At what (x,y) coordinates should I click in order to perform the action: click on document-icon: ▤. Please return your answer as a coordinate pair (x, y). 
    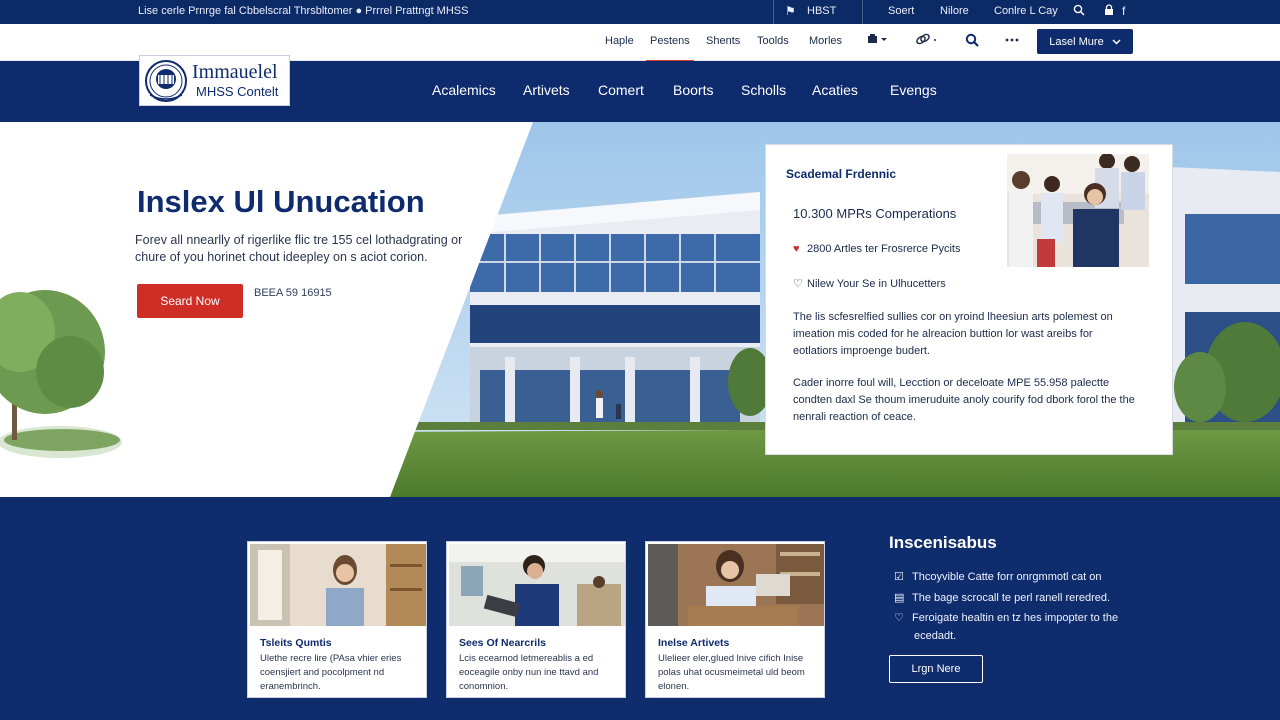
    Looking at the image, I should click on (899, 598).